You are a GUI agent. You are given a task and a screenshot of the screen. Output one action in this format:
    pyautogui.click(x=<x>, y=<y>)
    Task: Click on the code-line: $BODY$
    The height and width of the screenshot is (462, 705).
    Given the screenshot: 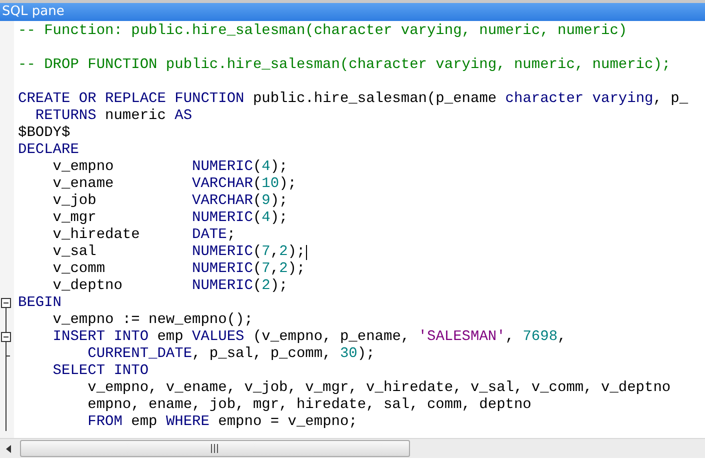 What is the action you would take?
    pyautogui.click(x=44, y=133)
    